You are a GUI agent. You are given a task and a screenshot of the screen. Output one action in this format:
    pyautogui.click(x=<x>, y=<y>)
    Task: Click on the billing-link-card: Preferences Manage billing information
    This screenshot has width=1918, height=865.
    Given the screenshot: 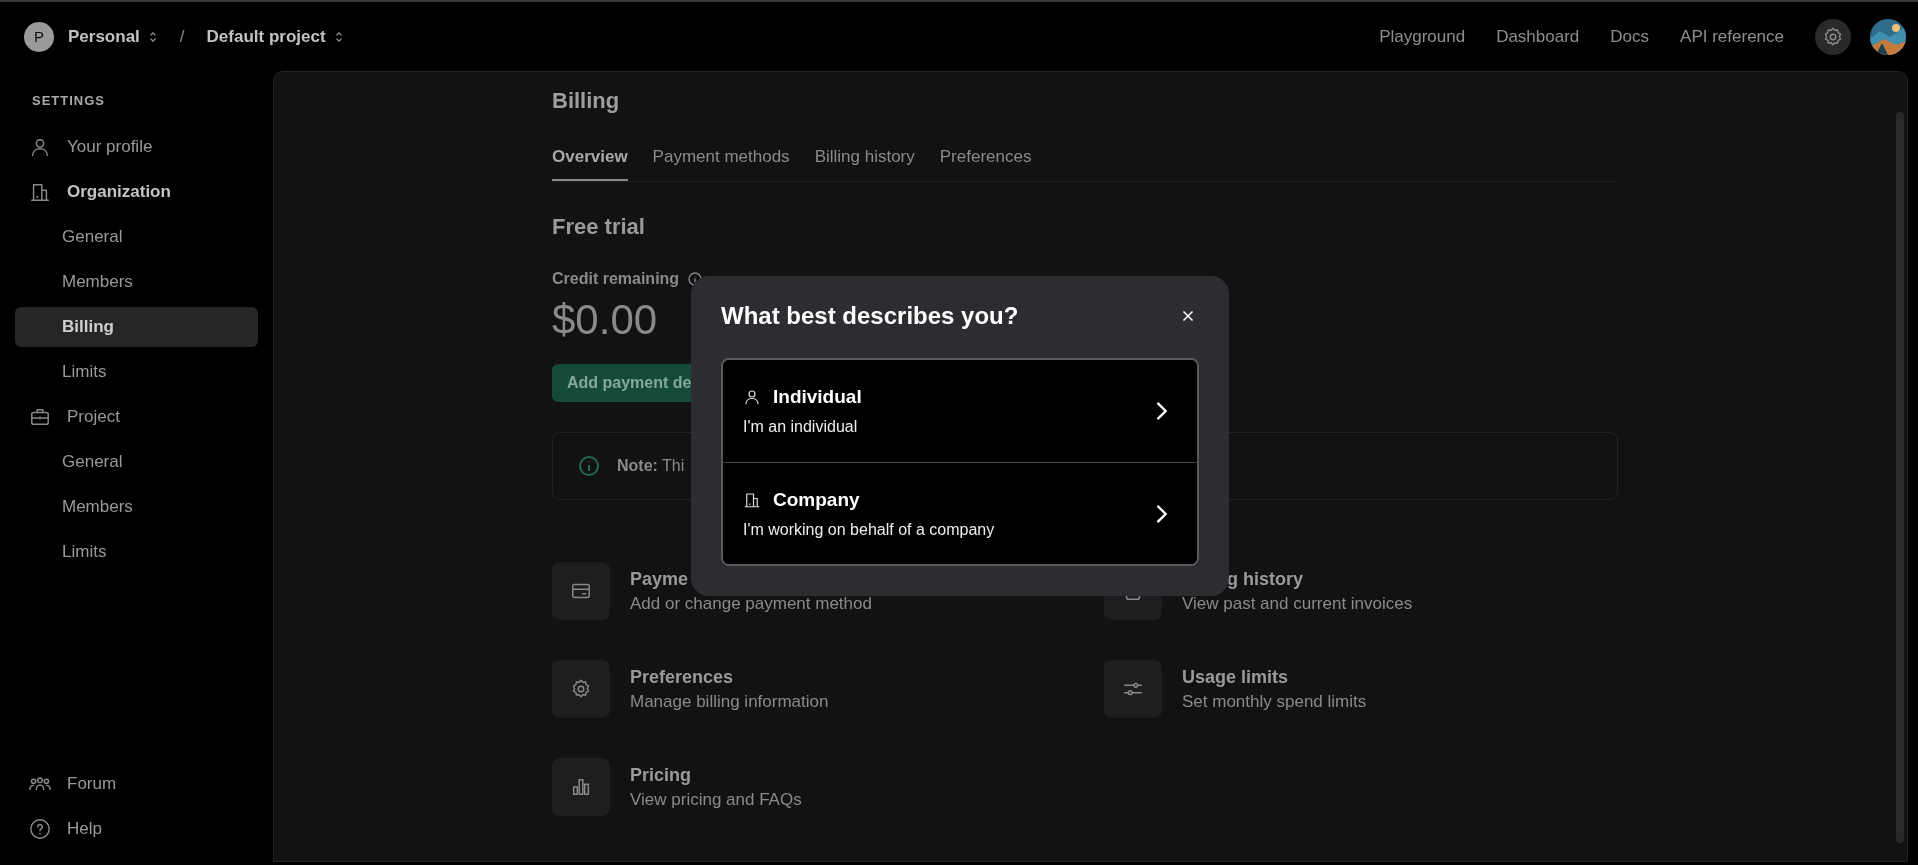 What is the action you would take?
    pyautogui.click(x=828, y=689)
    